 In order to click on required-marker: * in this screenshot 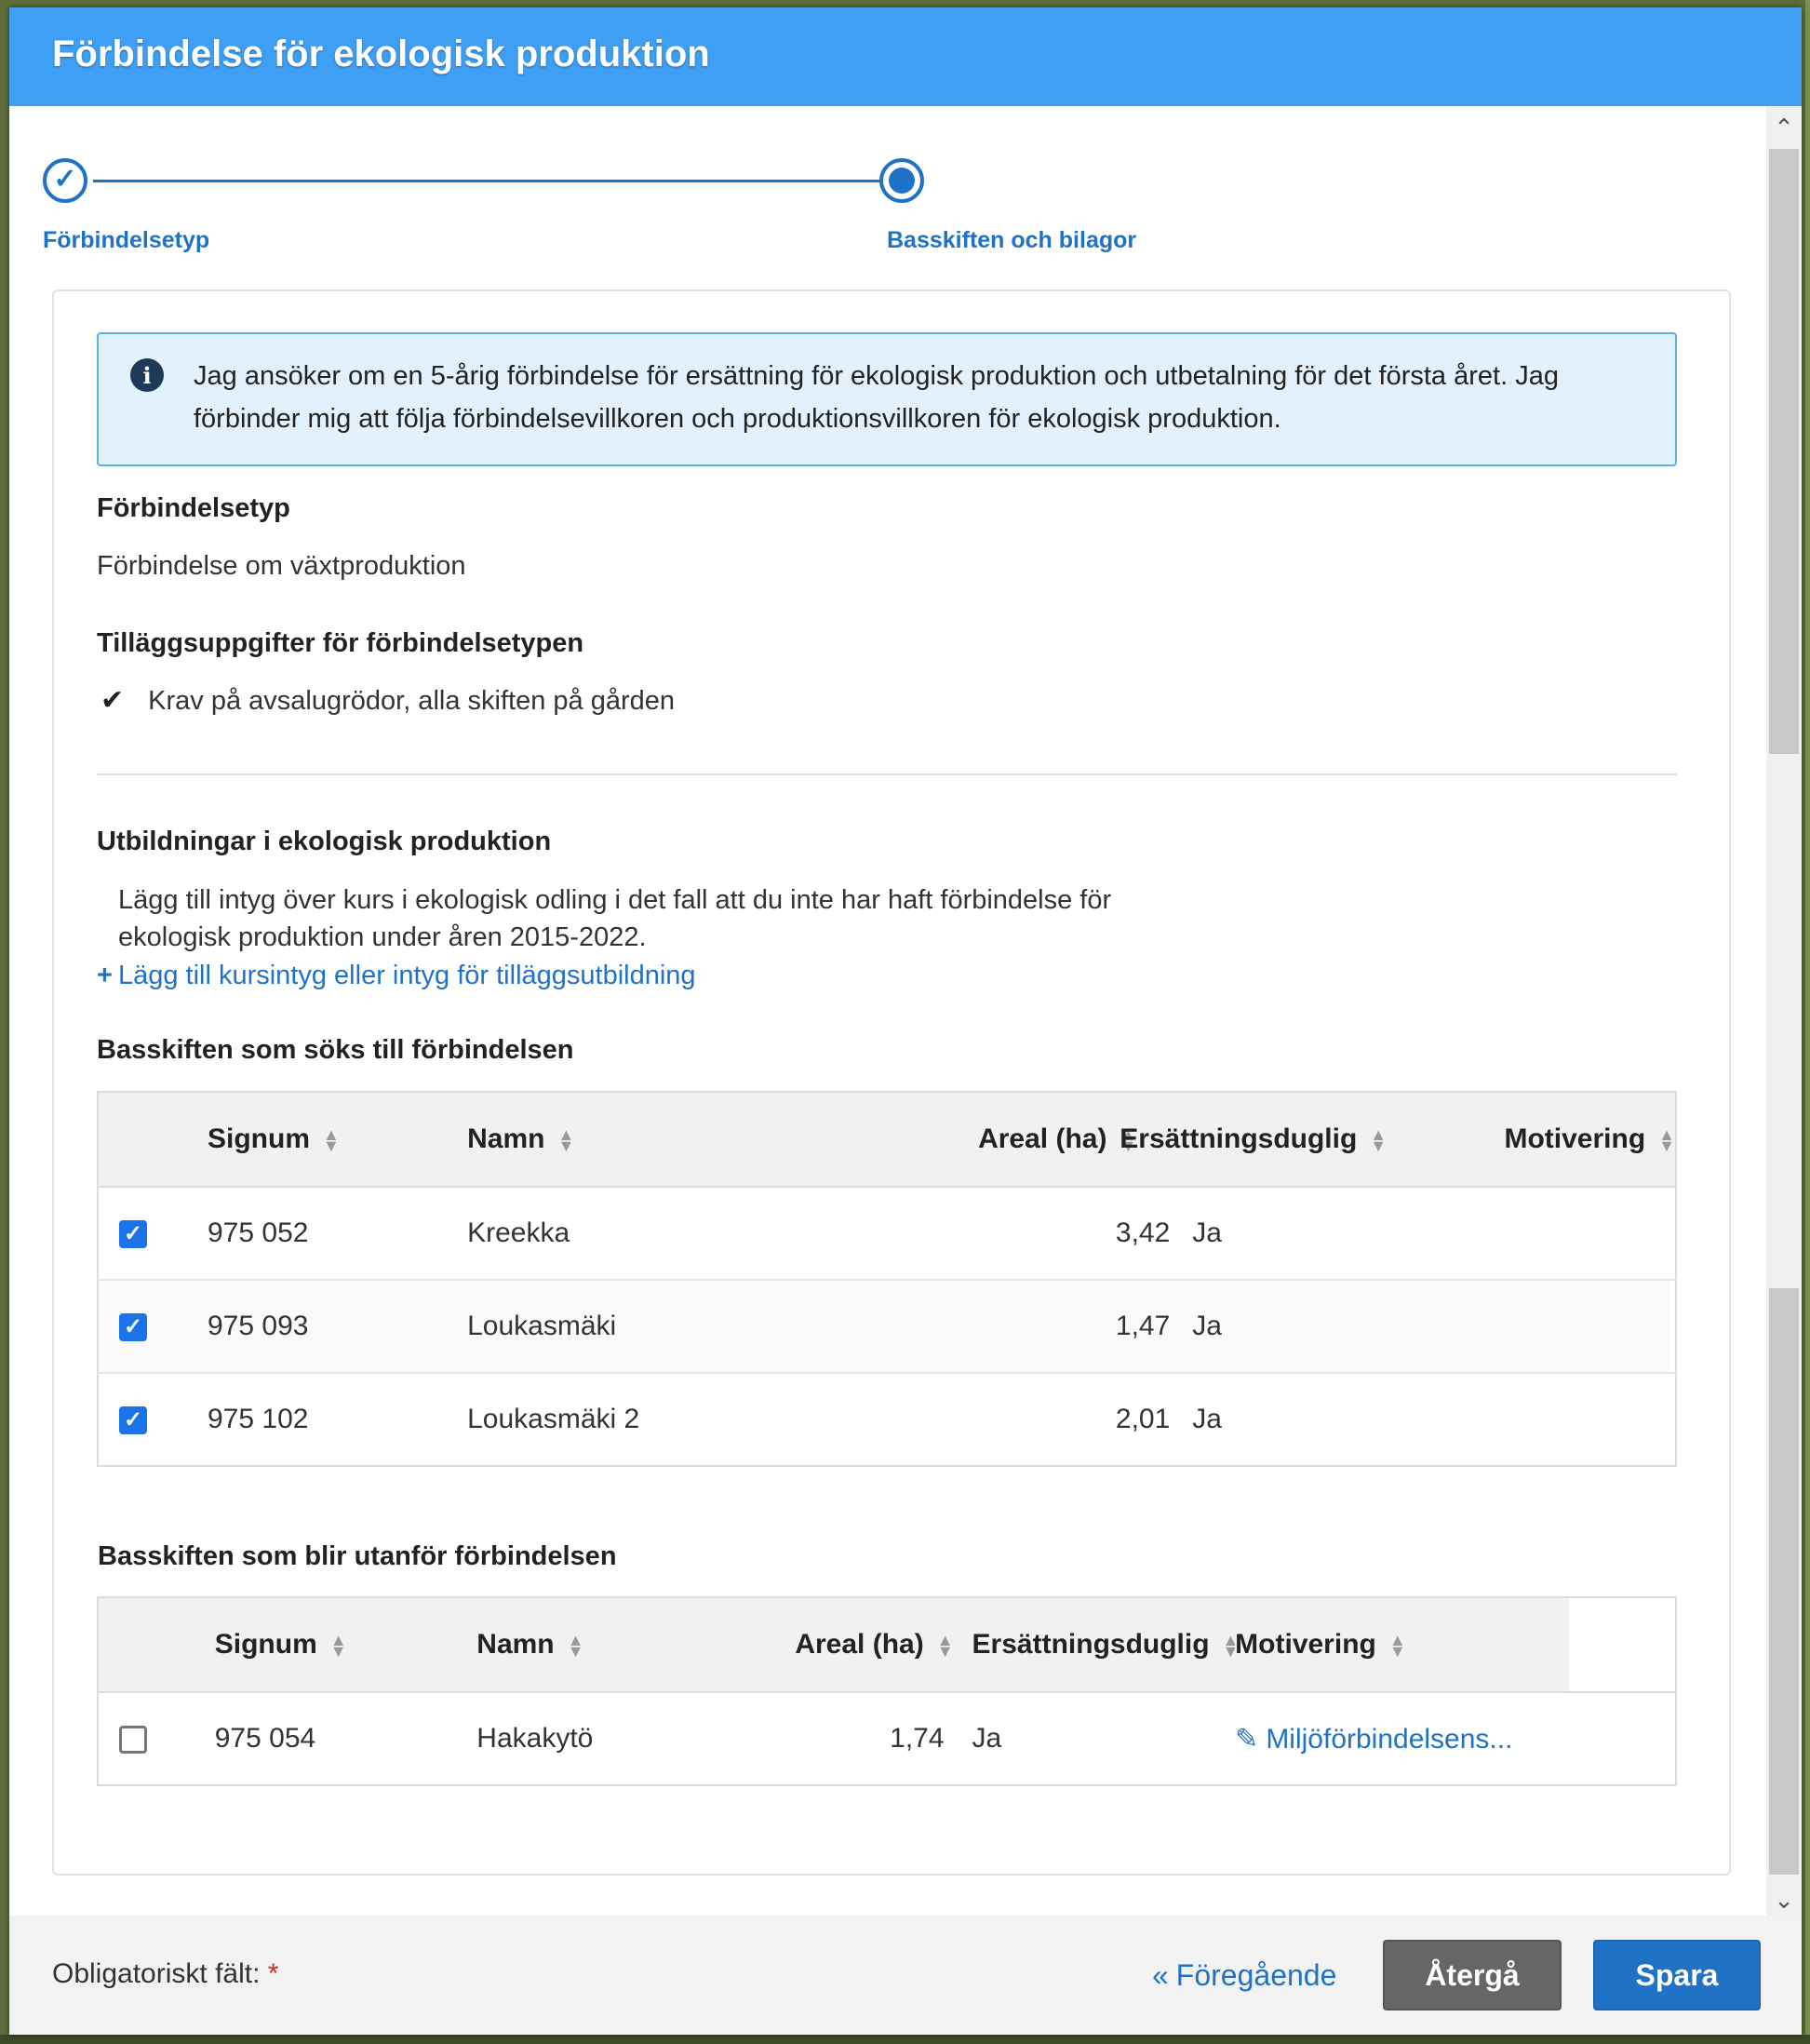, I will do `click(273, 1974)`.